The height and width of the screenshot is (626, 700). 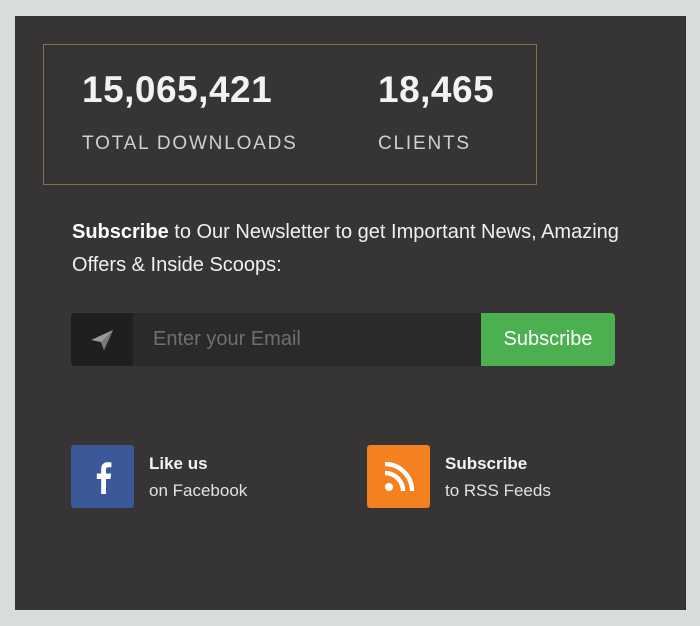 What do you see at coordinates (190, 112) in the screenshot?
I see `downloads-stat: 15,065,421 TOTAL DOWNLOADS` at bounding box center [190, 112].